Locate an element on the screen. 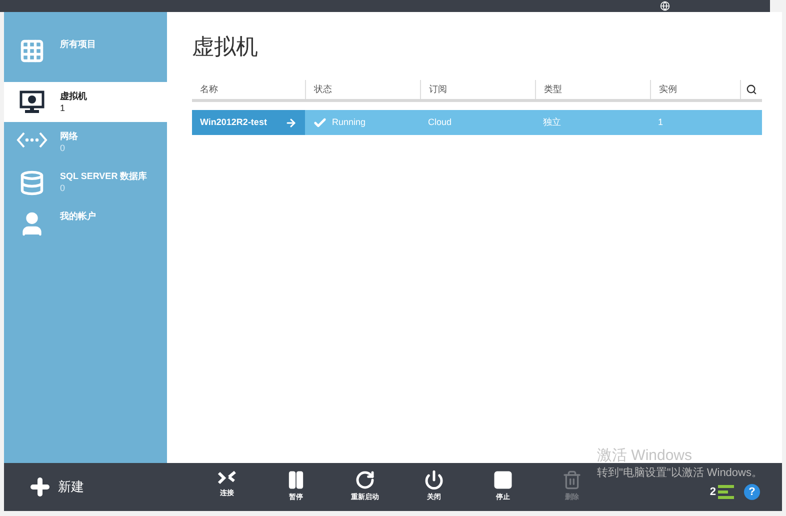 This screenshot has height=516, width=786. activation-message: 转到"电脑设置"以激活 Windows。 is located at coordinates (679, 473).